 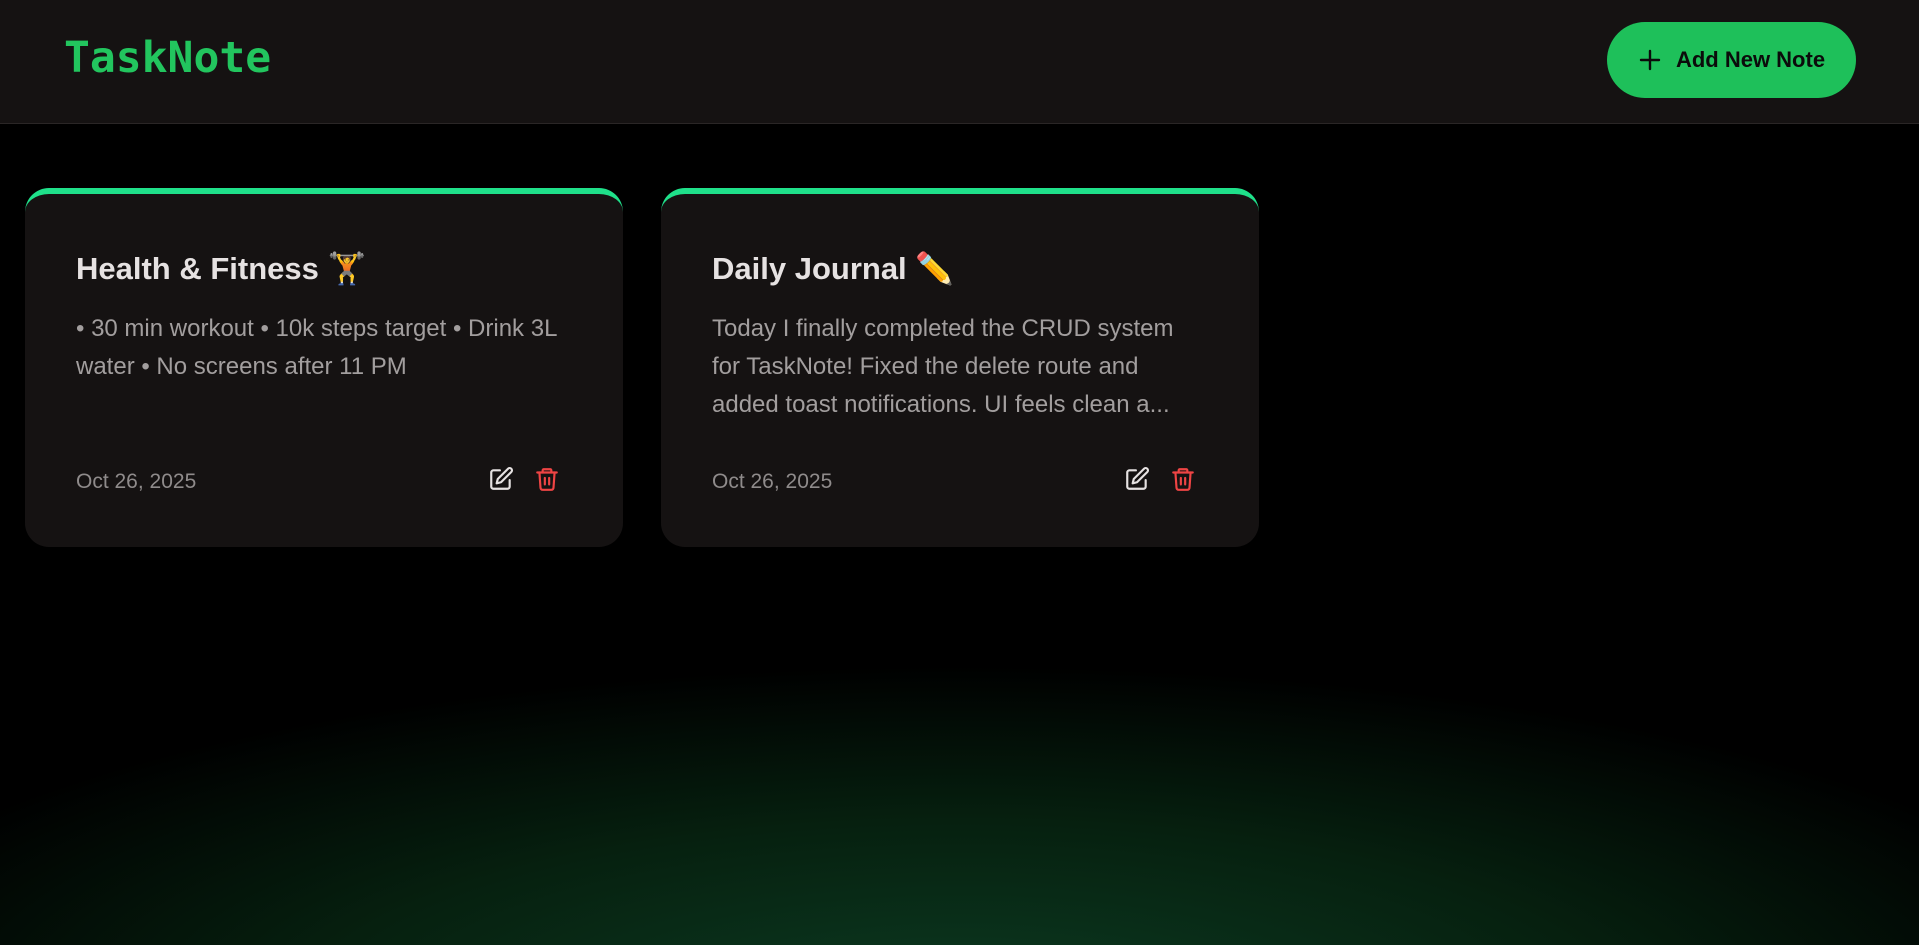 I want to click on add-new-note-label: Add New Note, so click(x=1750, y=59).